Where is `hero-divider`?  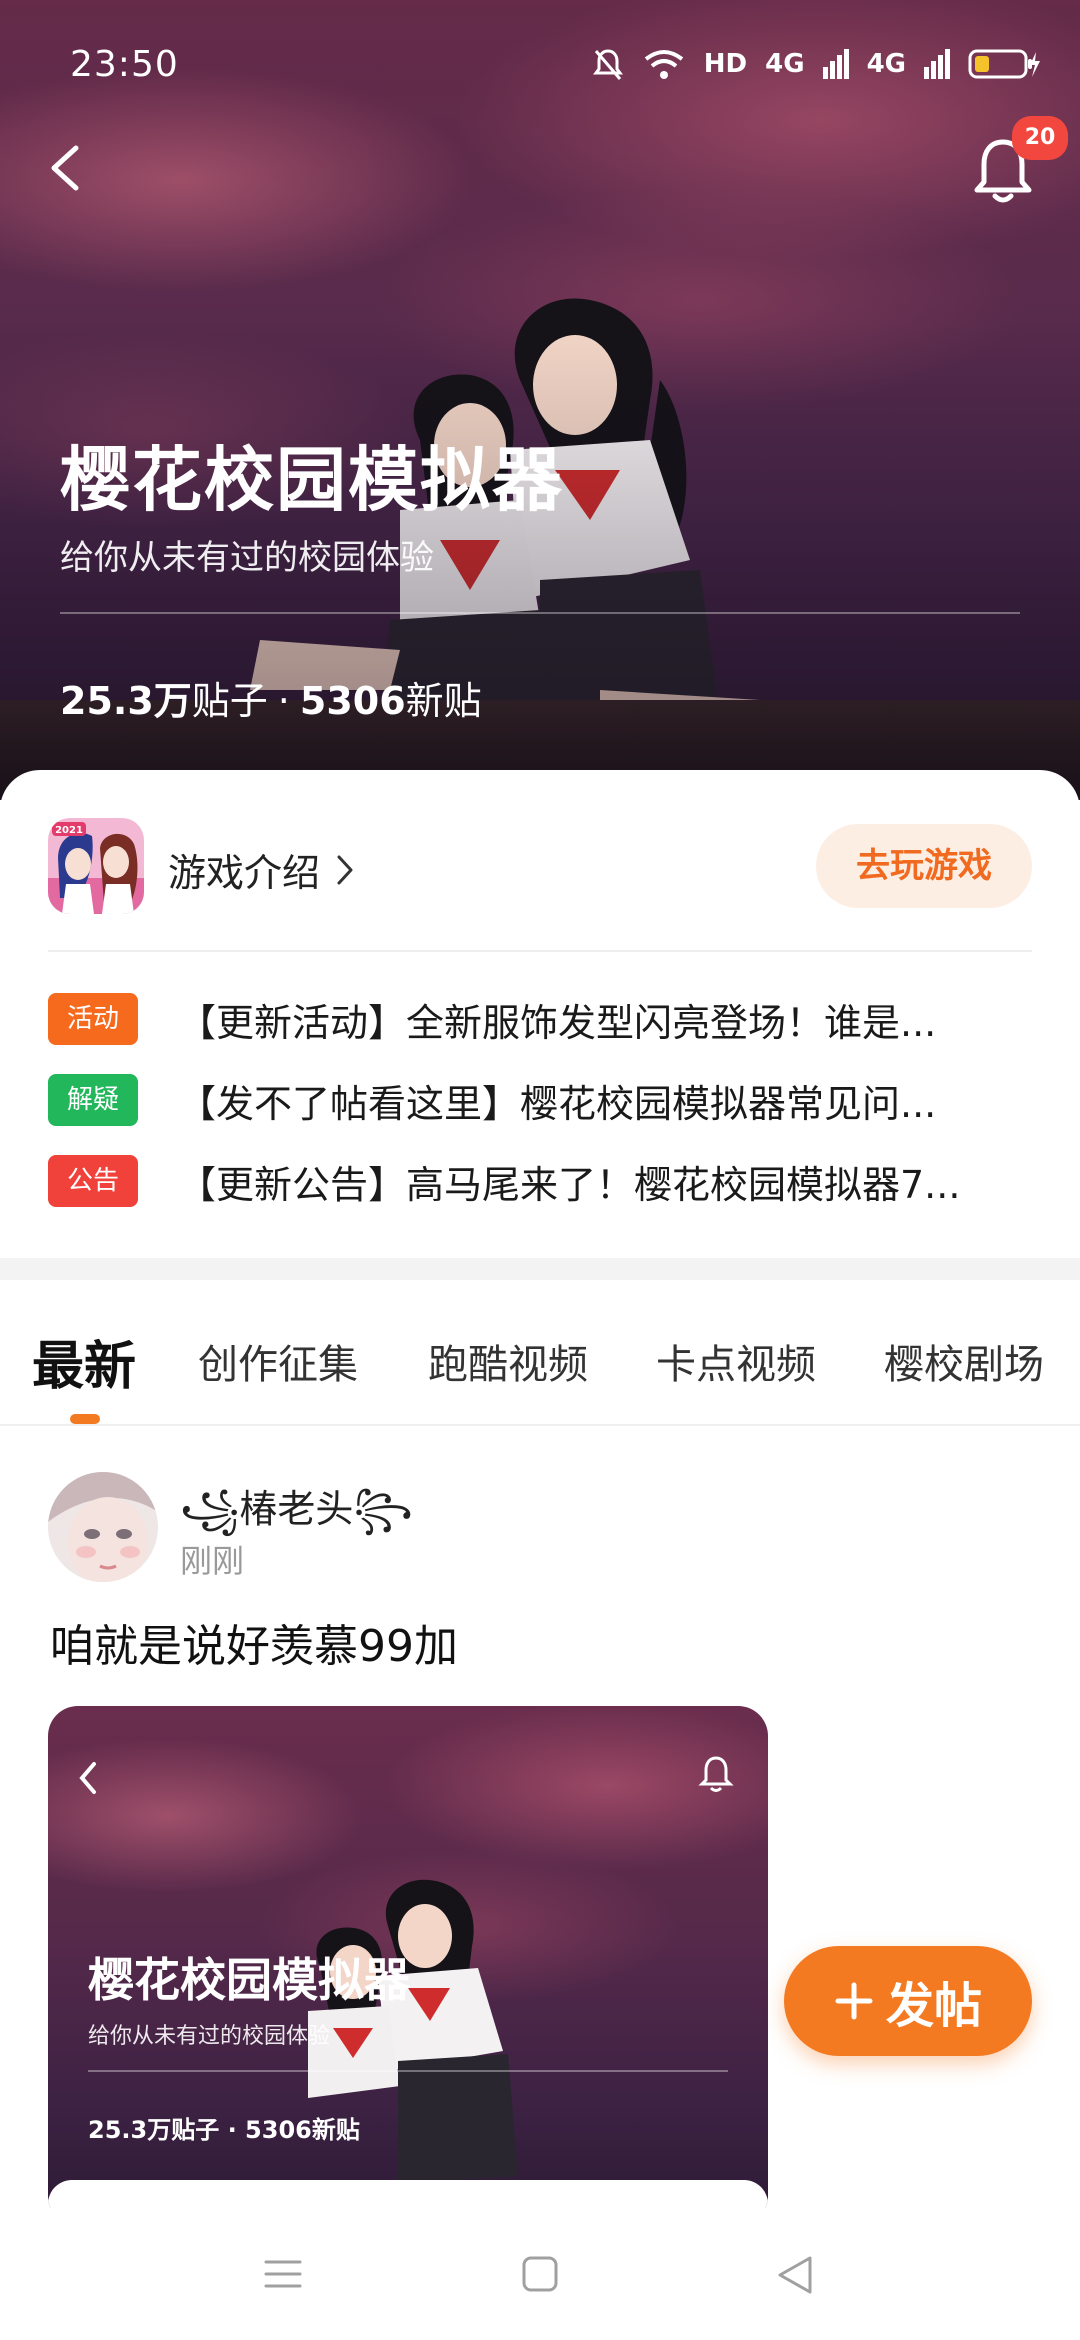 hero-divider is located at coordinates (540, 613).